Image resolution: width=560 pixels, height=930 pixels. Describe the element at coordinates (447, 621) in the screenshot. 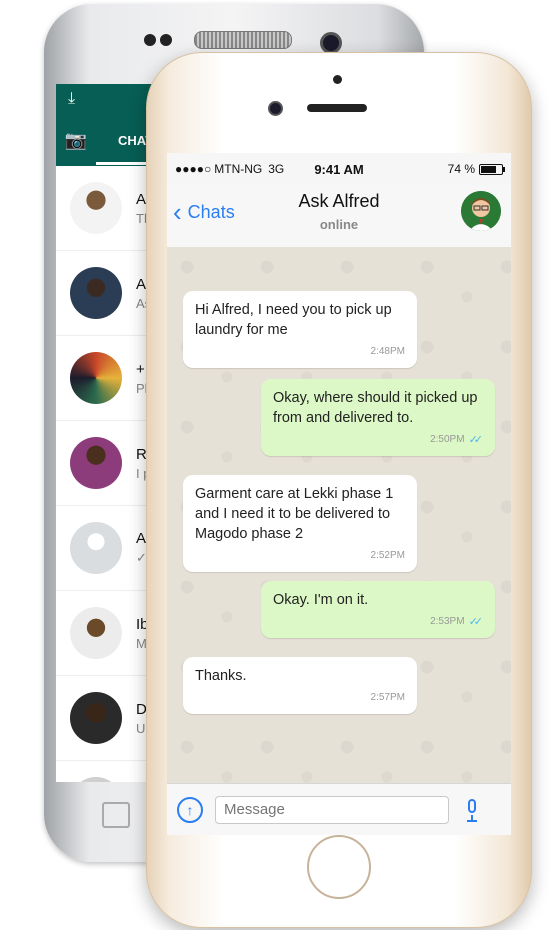

I see `message-time: 2:53PM` at that location.